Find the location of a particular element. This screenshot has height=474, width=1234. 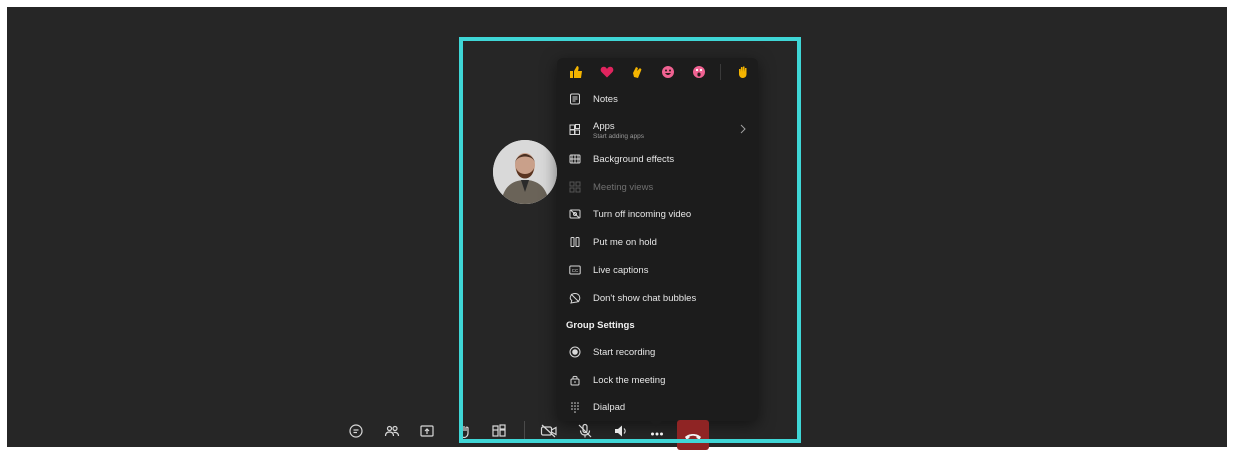

share-icon is located at coordinates (427, 431).